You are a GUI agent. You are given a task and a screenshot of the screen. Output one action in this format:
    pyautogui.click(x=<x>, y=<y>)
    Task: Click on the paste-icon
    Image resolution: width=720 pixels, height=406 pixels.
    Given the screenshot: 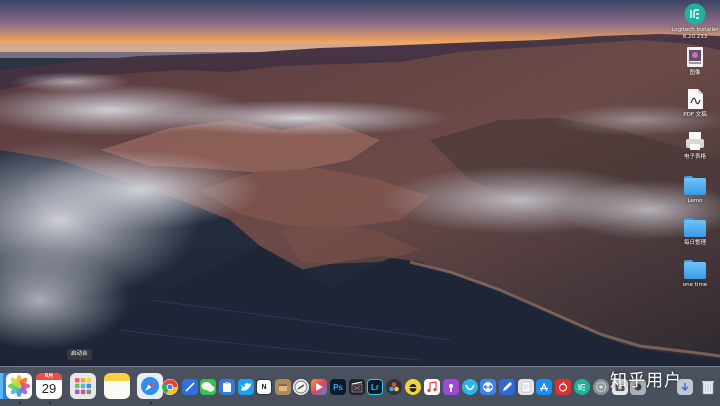 What is the action you would take?
    pyautogui.click(x=227, y=387)
    